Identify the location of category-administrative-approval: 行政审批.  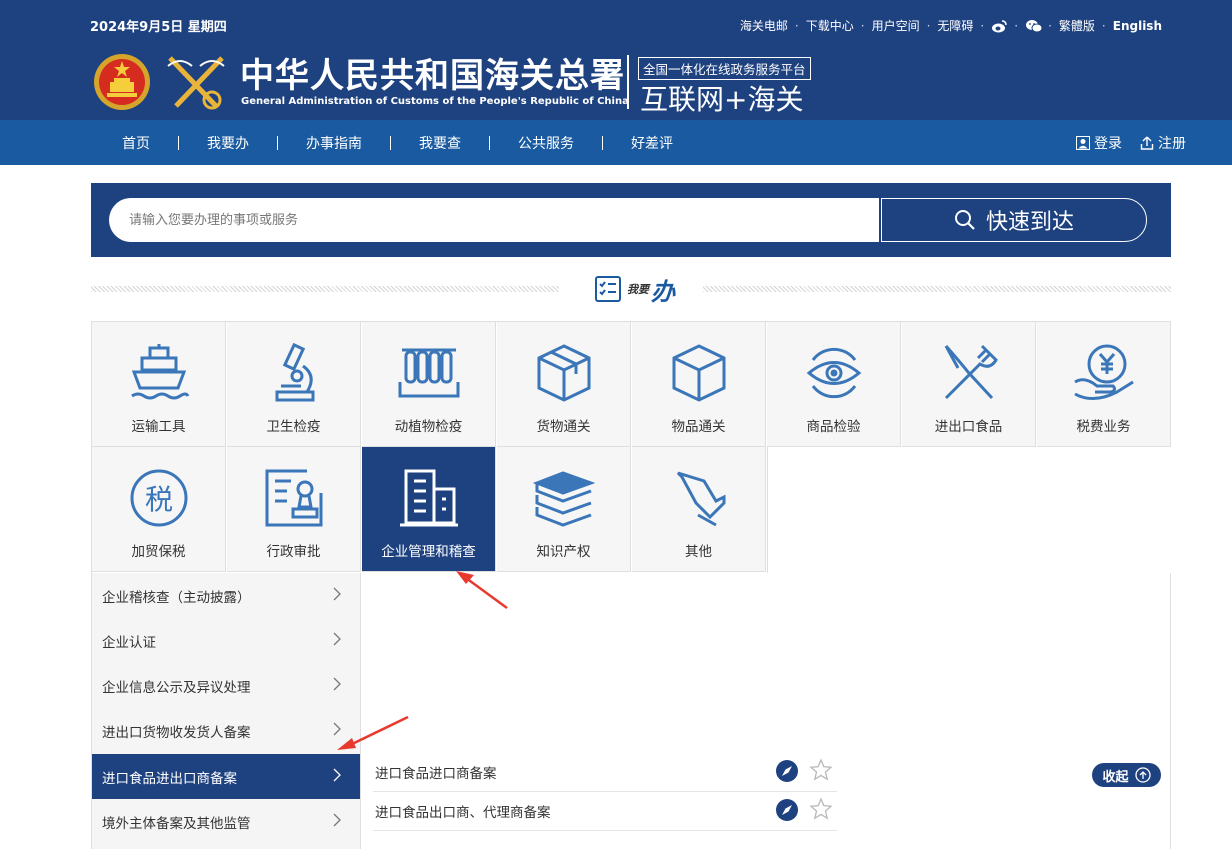
(294, 509).